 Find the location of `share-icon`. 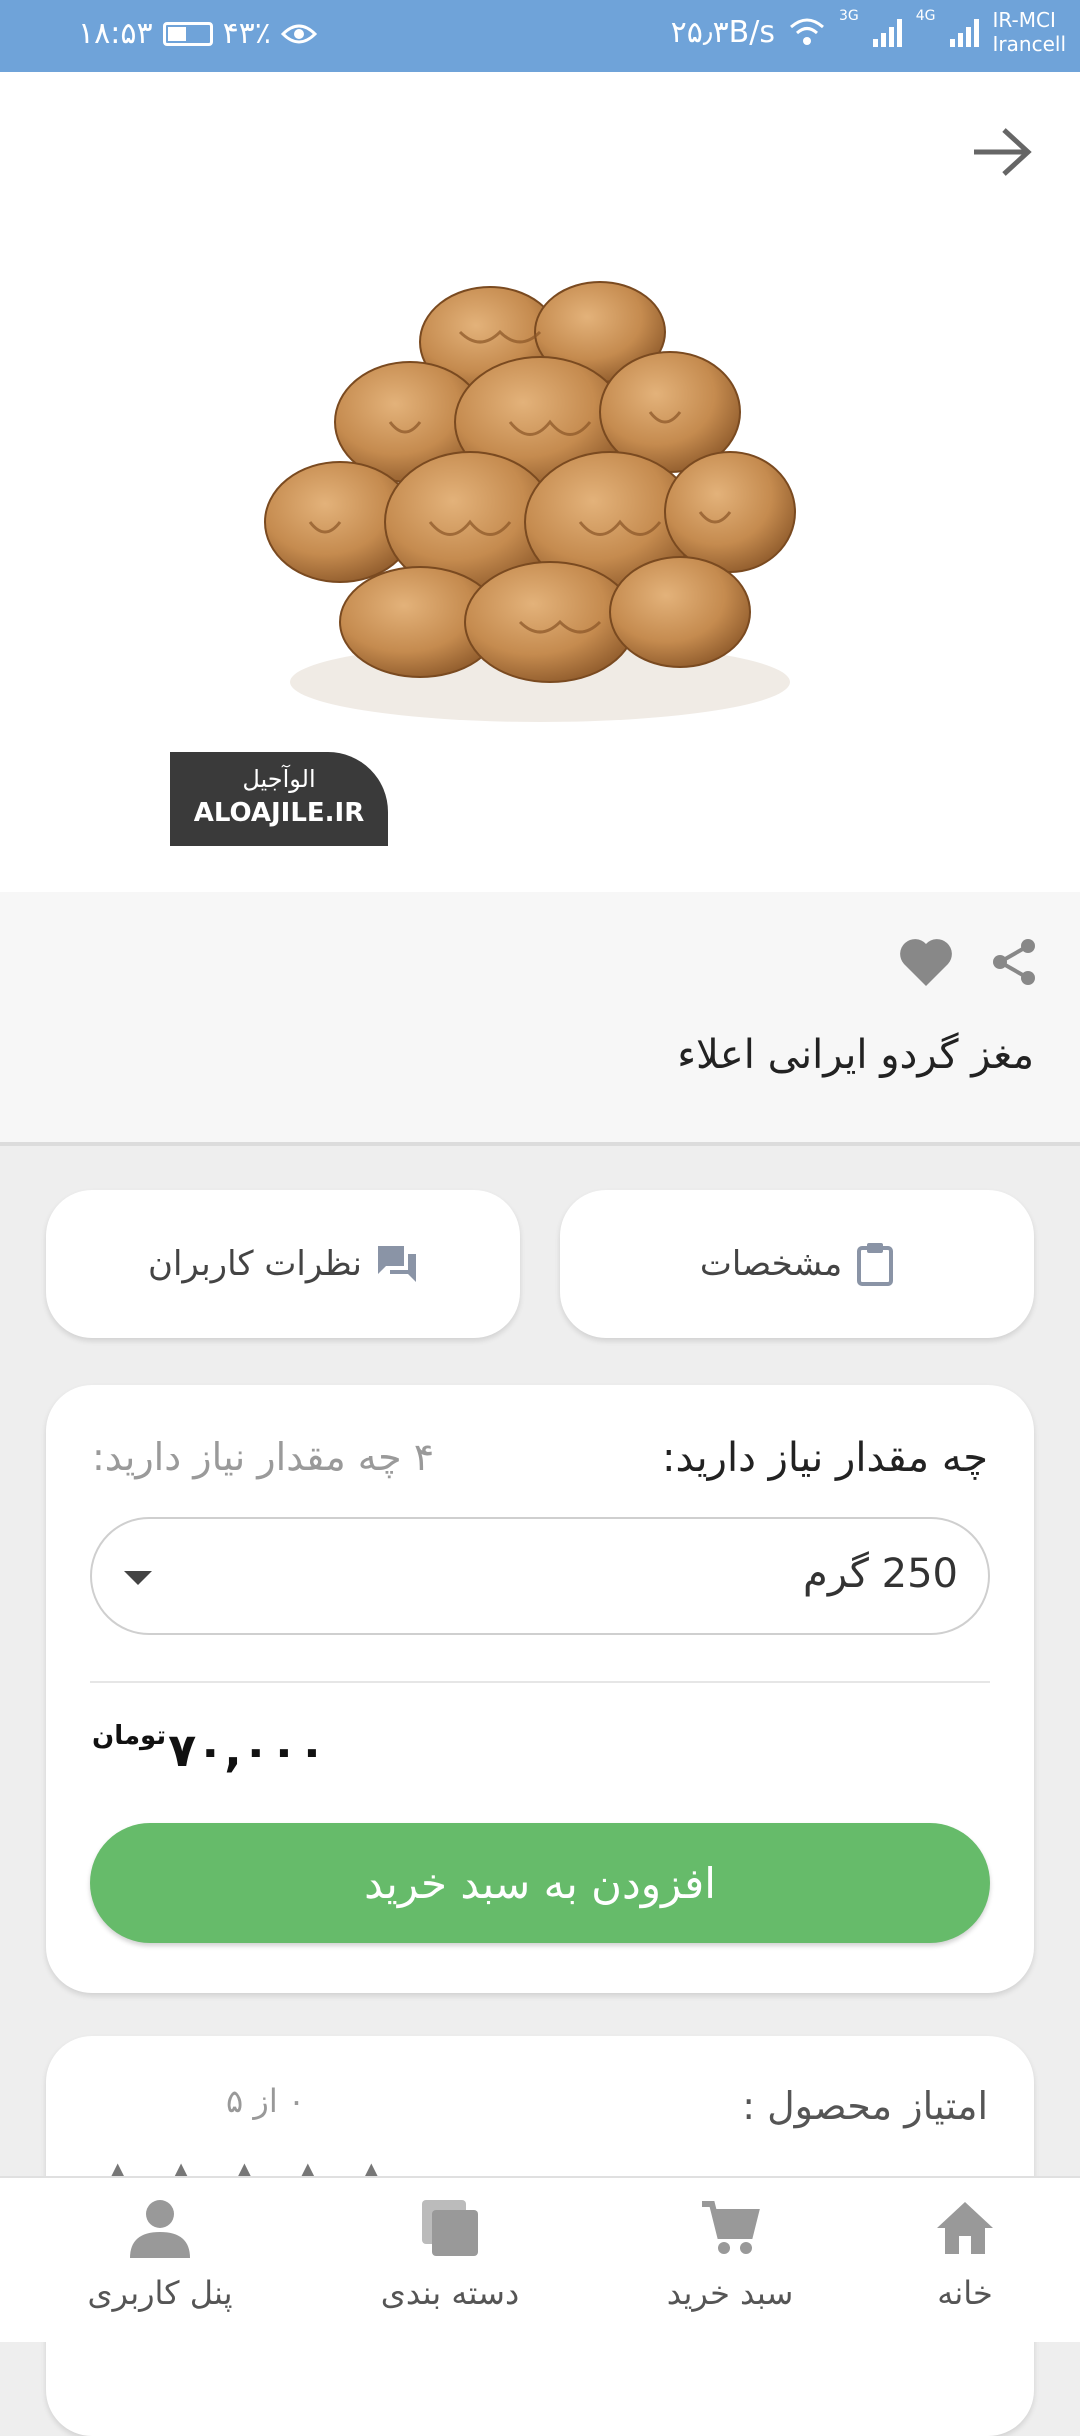

share-icon is located at coordinates (1014, 962).